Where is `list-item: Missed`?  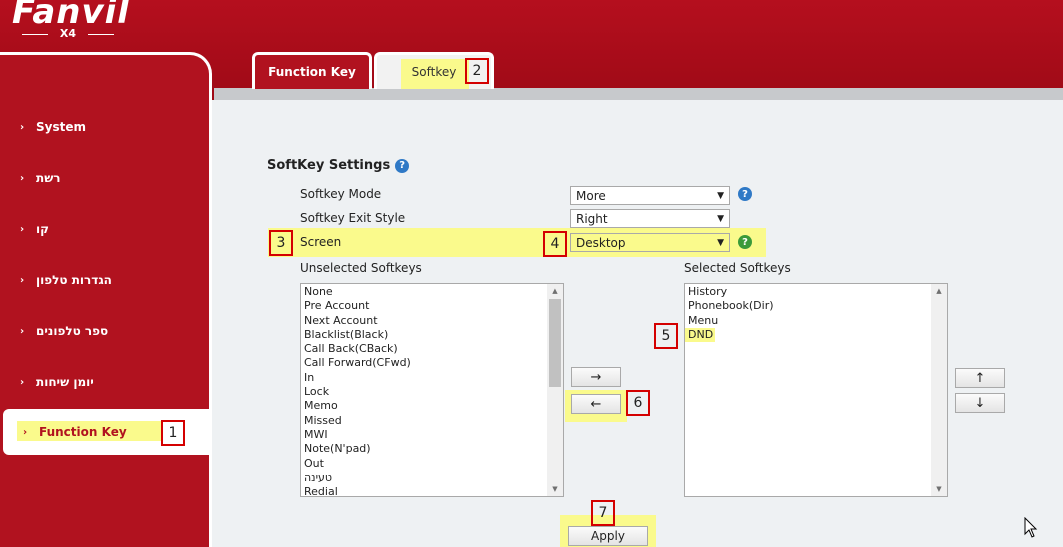 list-item: Missed is located at coordinates (432, 421).